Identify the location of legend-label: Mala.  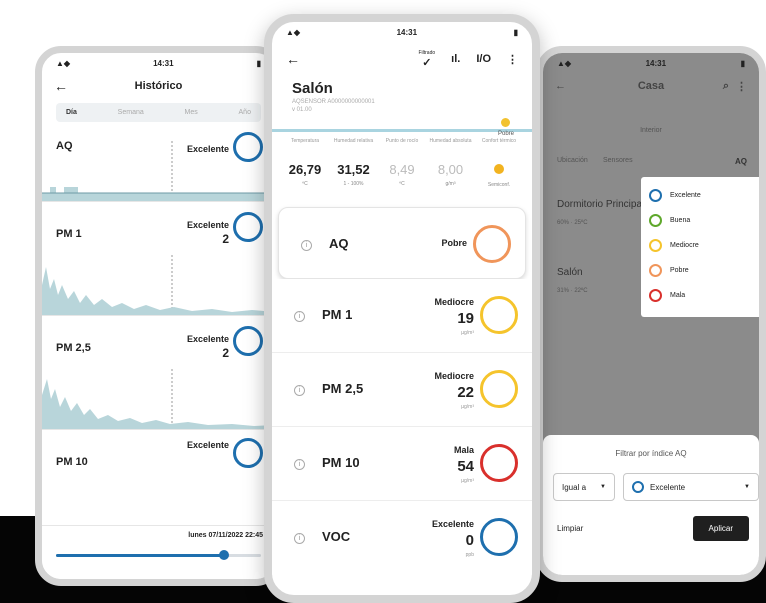
(678, 295).